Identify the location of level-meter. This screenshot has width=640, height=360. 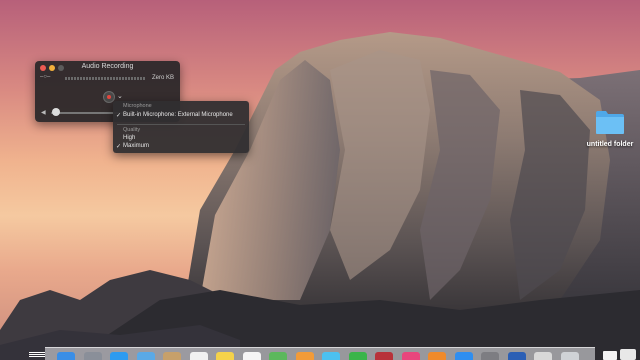
(105, 78).